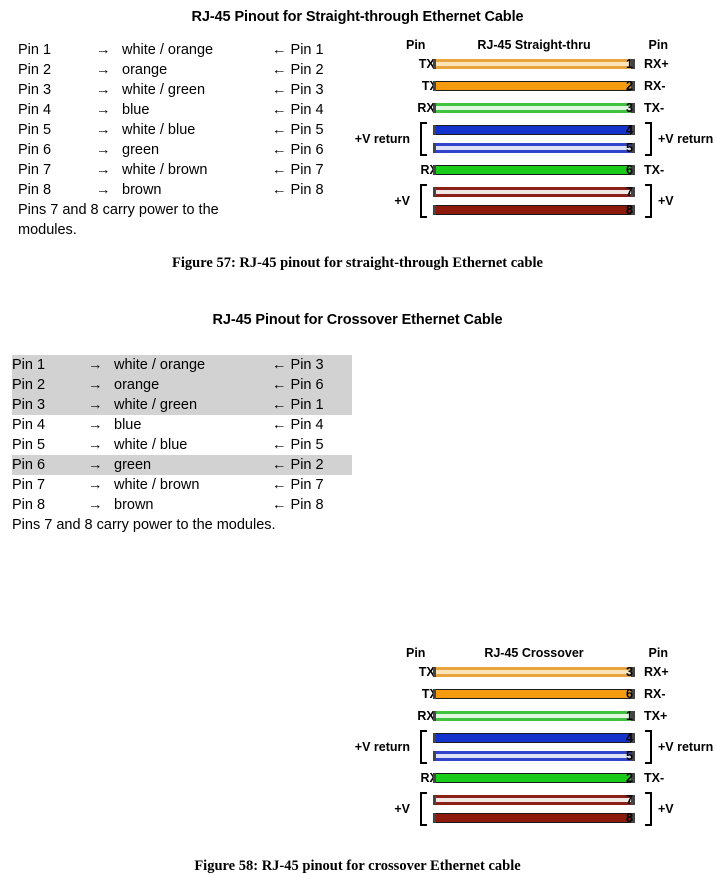  I want to click on wire-color-label: white / brown, so click(157, 485).